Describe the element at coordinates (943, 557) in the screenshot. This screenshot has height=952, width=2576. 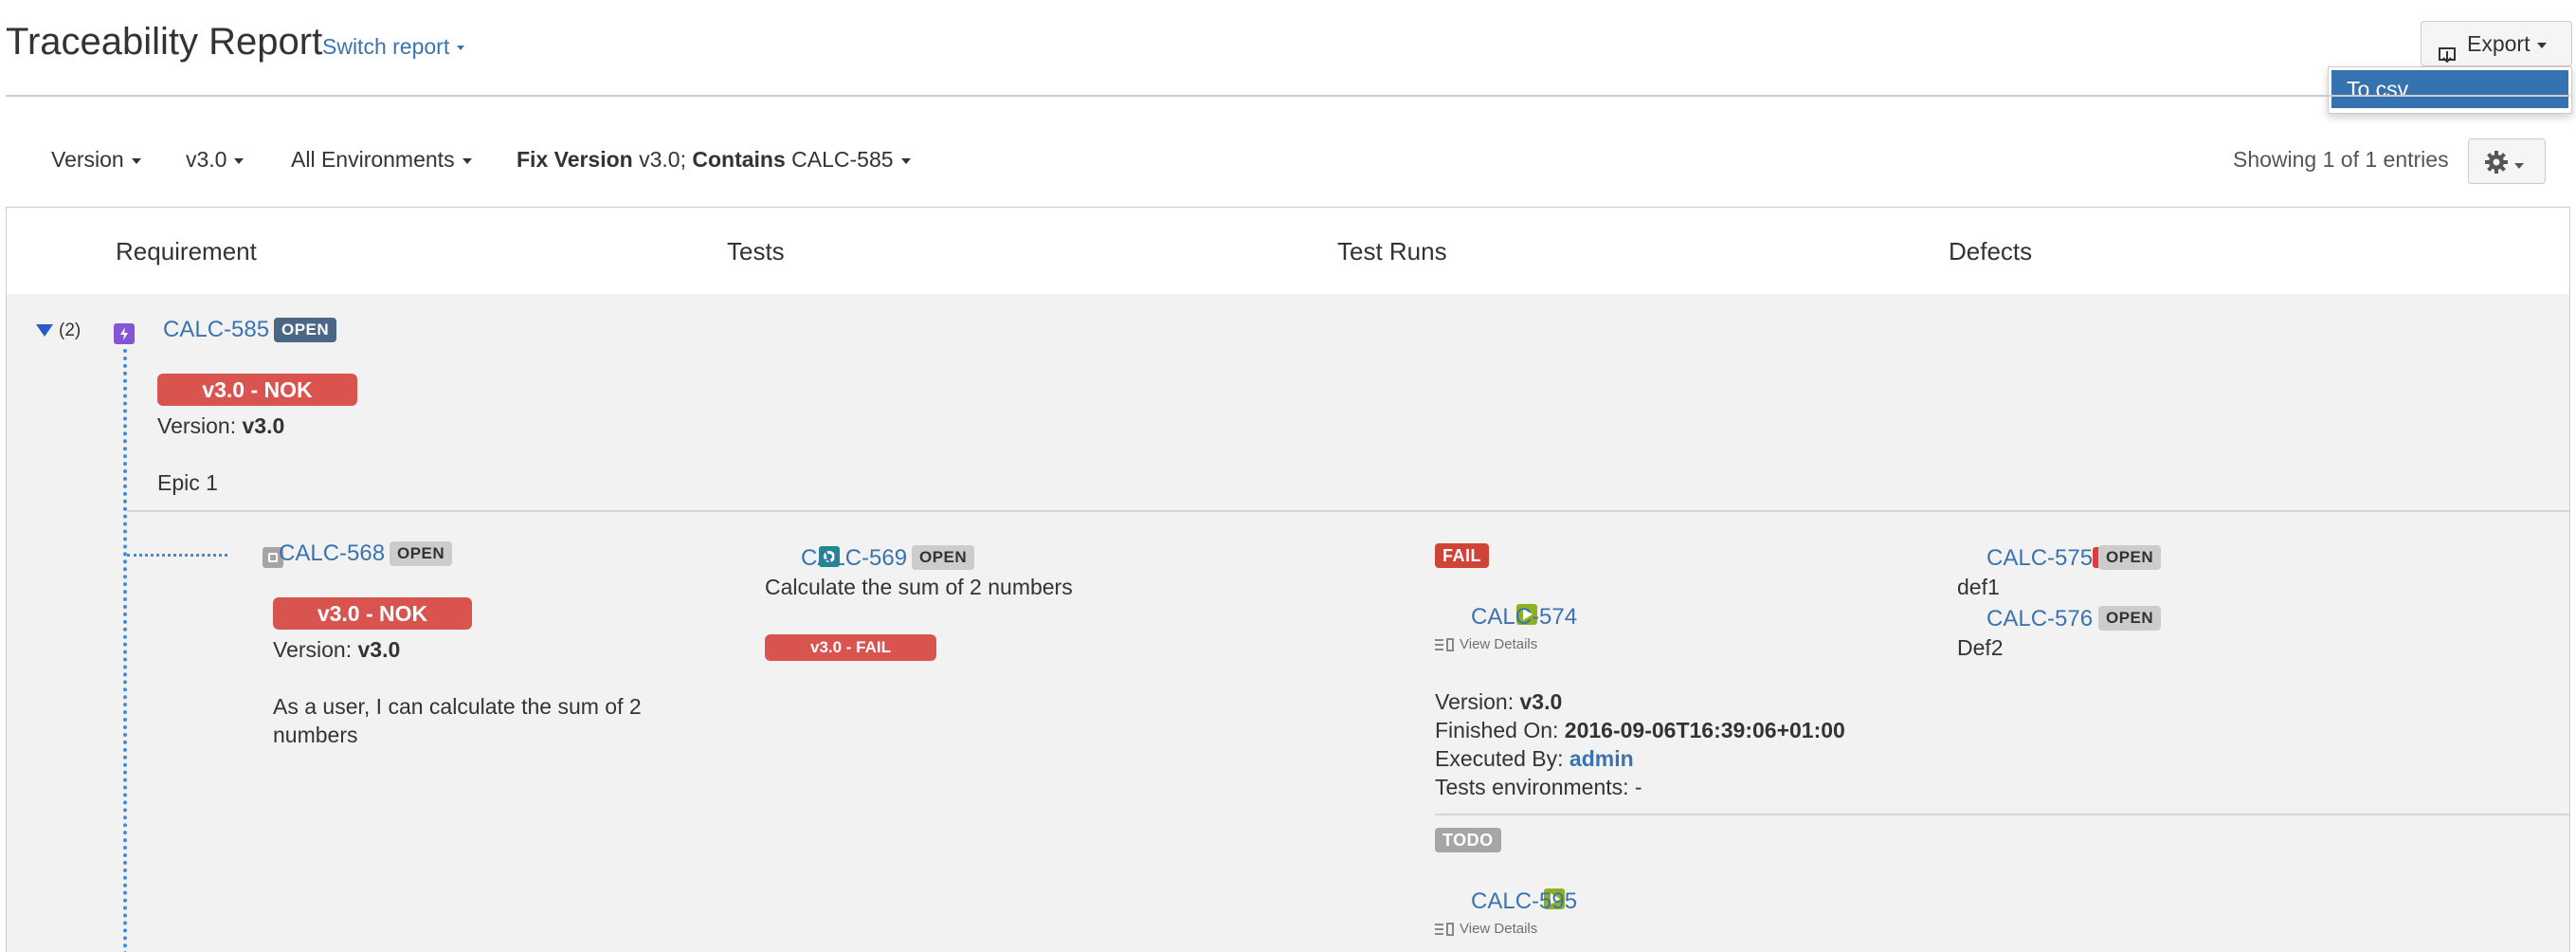
I see `test-status-badge: OPEN` at that location.